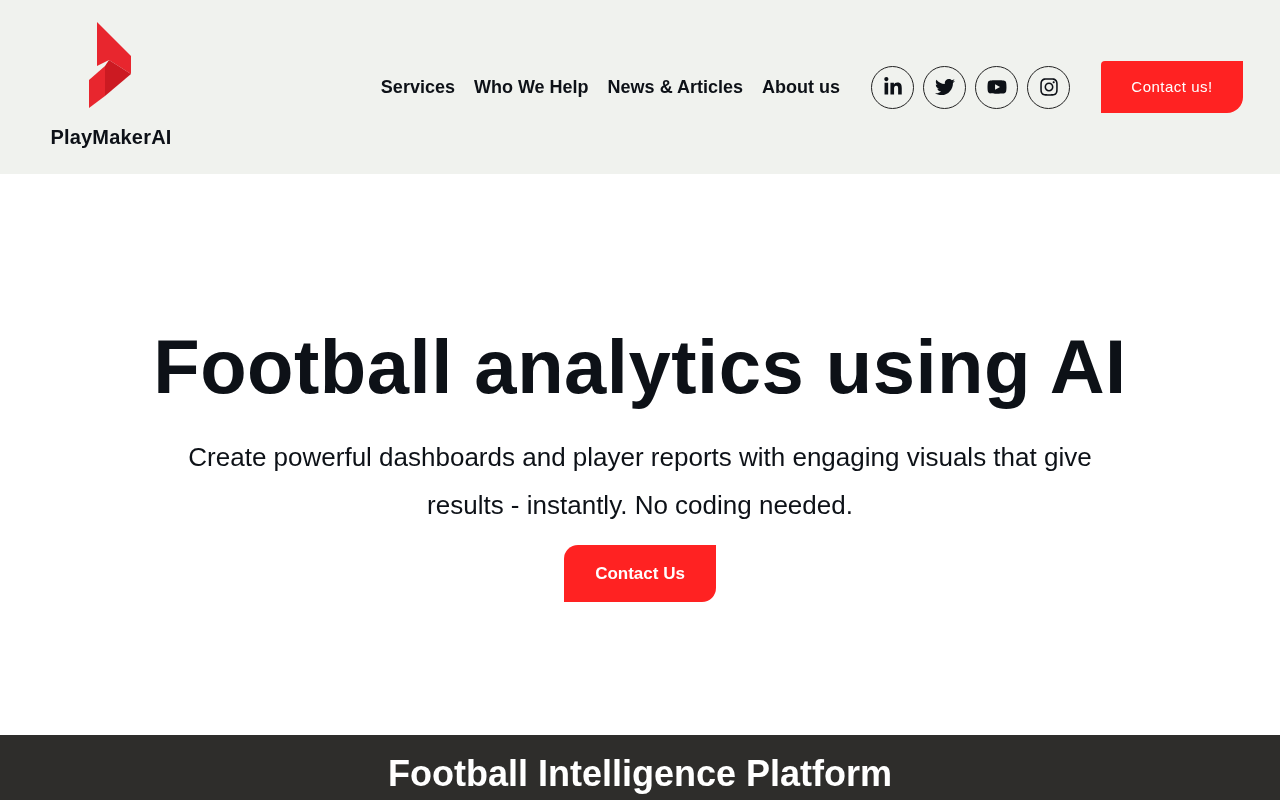  I want to click on contact-button: Contact Us, so click(640, 573).